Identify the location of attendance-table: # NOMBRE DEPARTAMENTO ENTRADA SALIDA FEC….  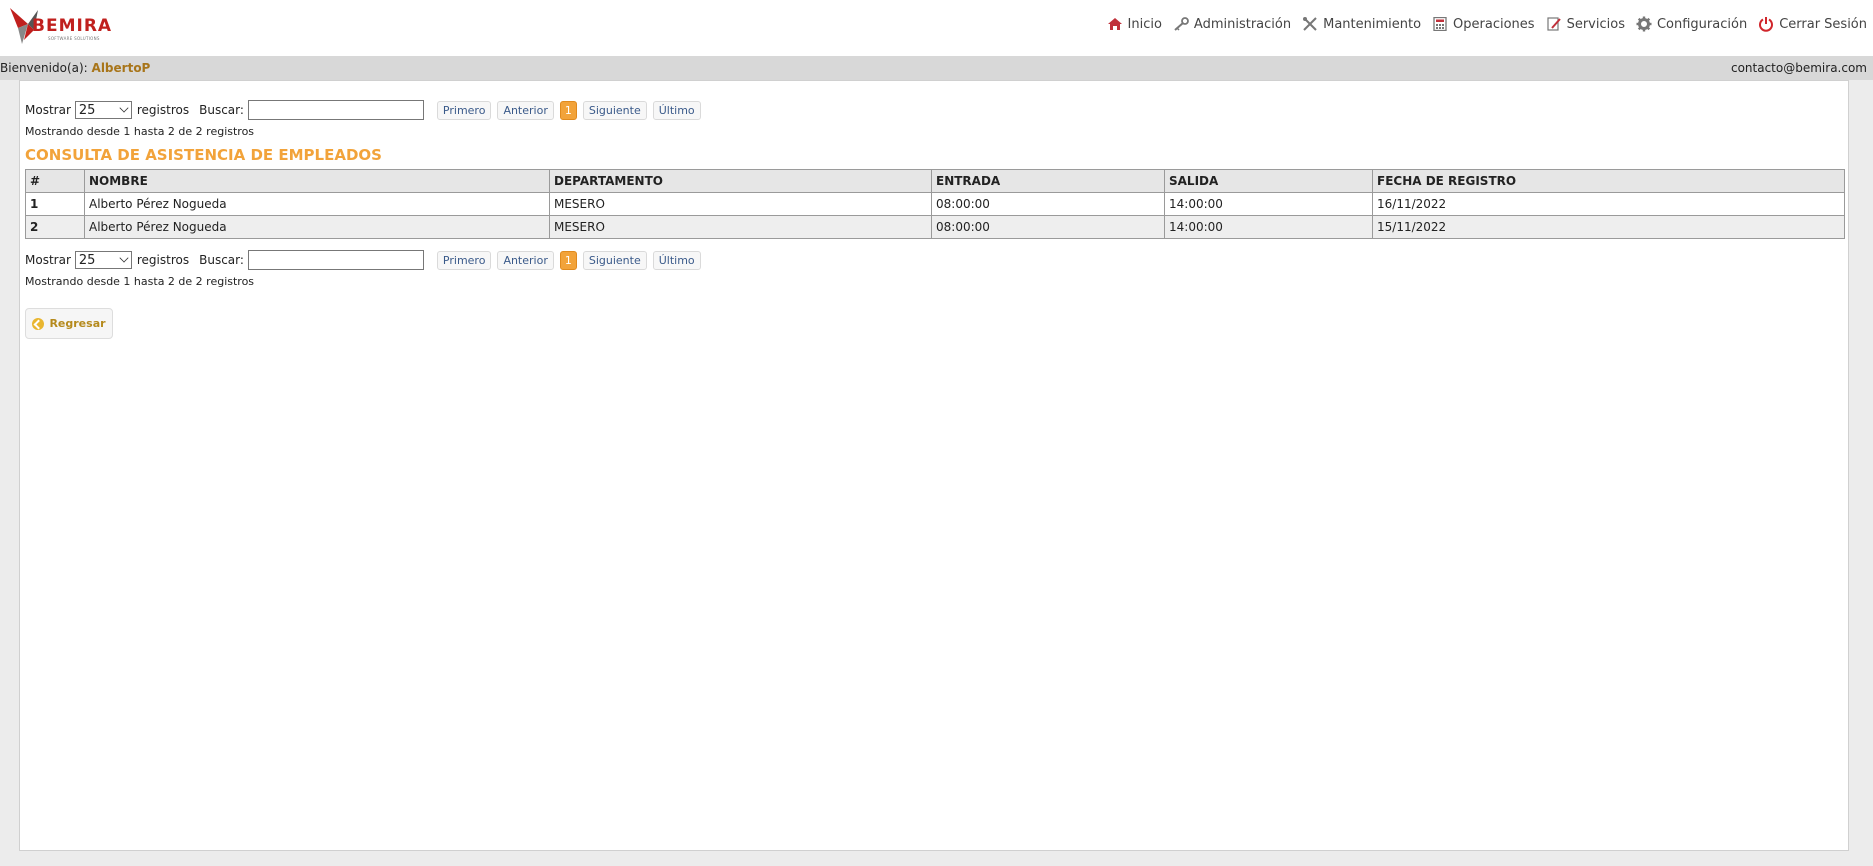
(935, 204).